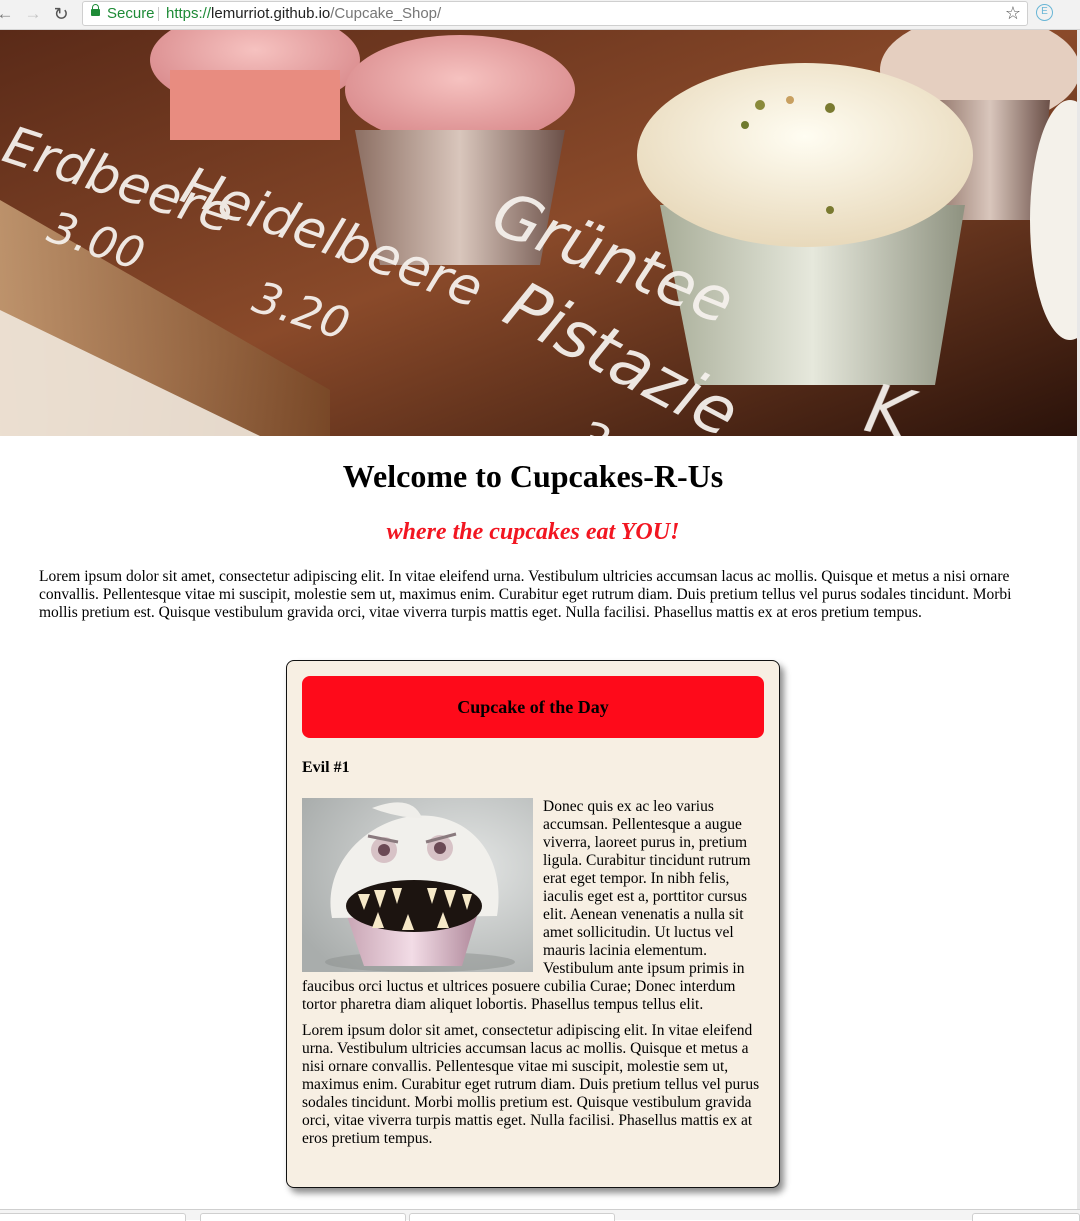  Describe the element at coordinates (533, 476) in the screenshot. I see `page-title: Welcome to Cupcakes-R-Us` at that location.